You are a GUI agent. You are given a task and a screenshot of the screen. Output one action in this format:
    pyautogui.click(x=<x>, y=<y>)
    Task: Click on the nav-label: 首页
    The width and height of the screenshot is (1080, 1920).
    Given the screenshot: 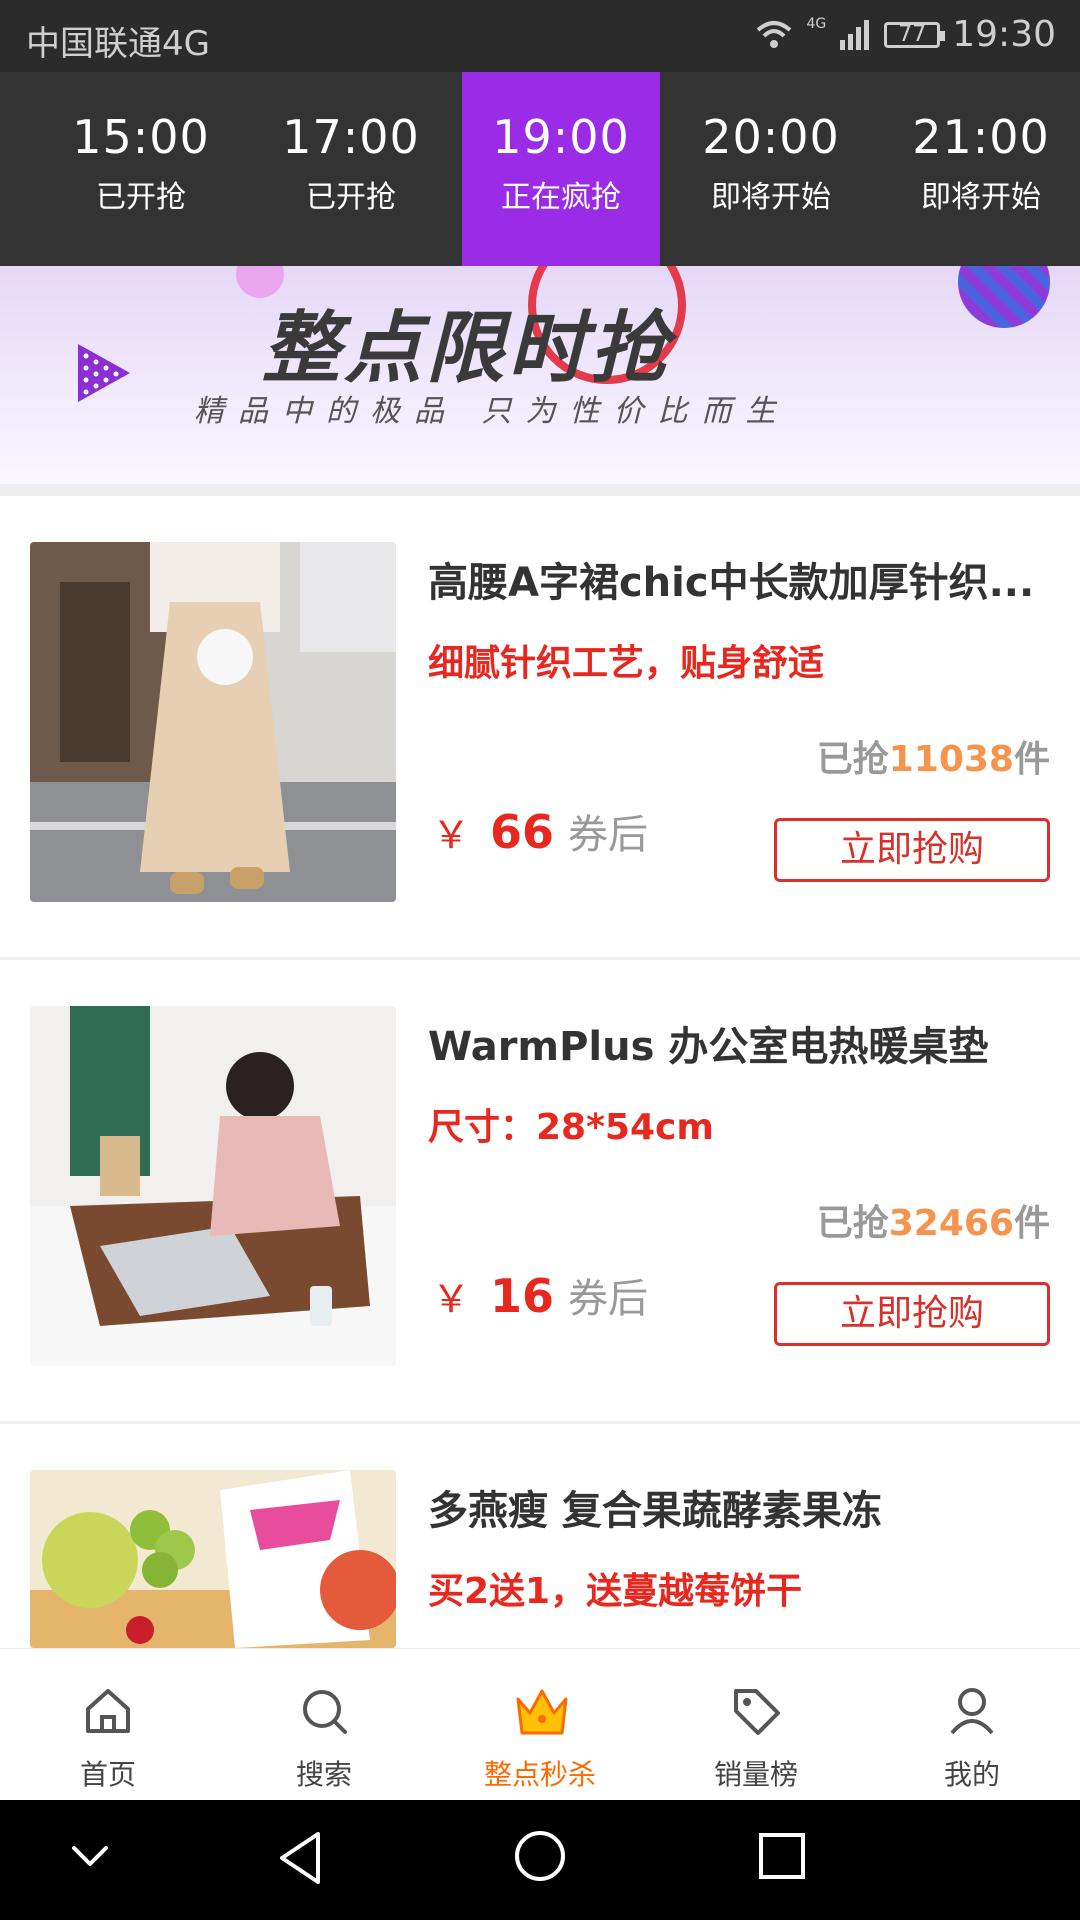 What is the action you would take?
    pyautogui.click(x=107, y=1774)
    